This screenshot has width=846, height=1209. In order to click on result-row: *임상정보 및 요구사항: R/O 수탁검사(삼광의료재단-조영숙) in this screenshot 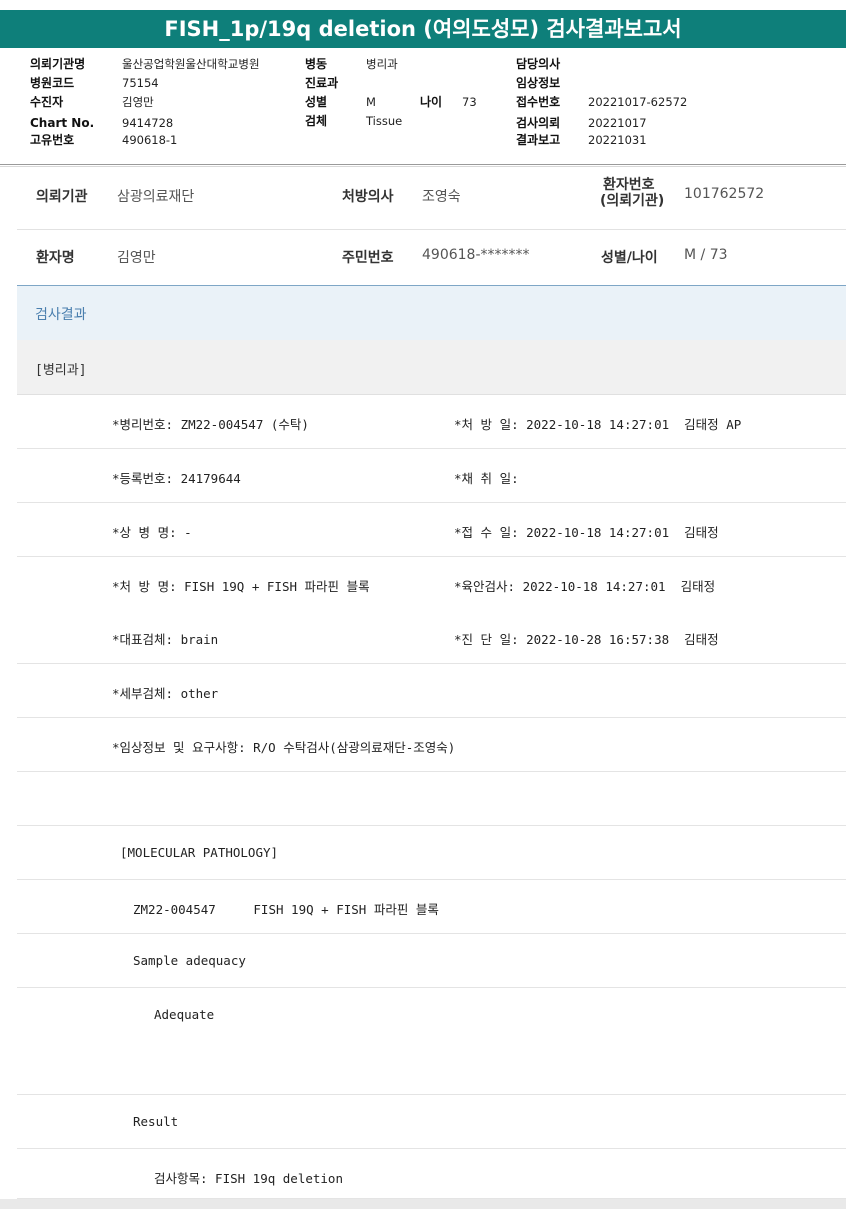, I will do `click(431, 745)`.